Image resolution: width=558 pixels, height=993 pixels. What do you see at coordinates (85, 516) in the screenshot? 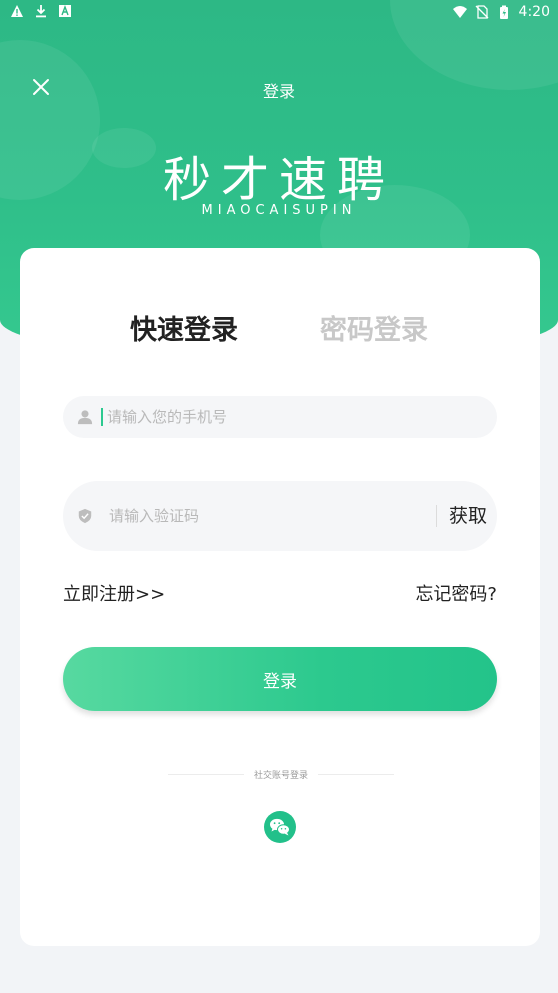
I see `shield-icon` at bounding box center [85, 516].